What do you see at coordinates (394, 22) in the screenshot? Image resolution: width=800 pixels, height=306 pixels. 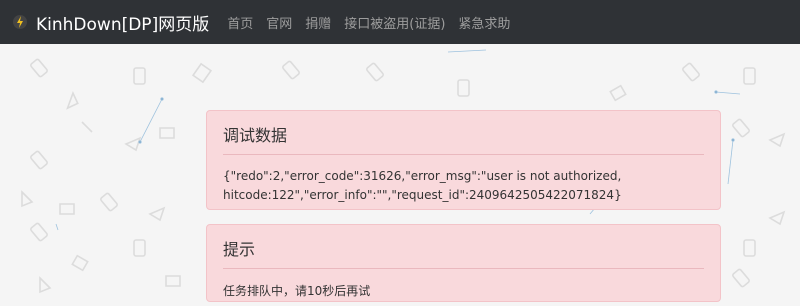 I see `nav-link-api-abuse-evidence: 接口被盗用(证据)` at bounding box center [394, 22].